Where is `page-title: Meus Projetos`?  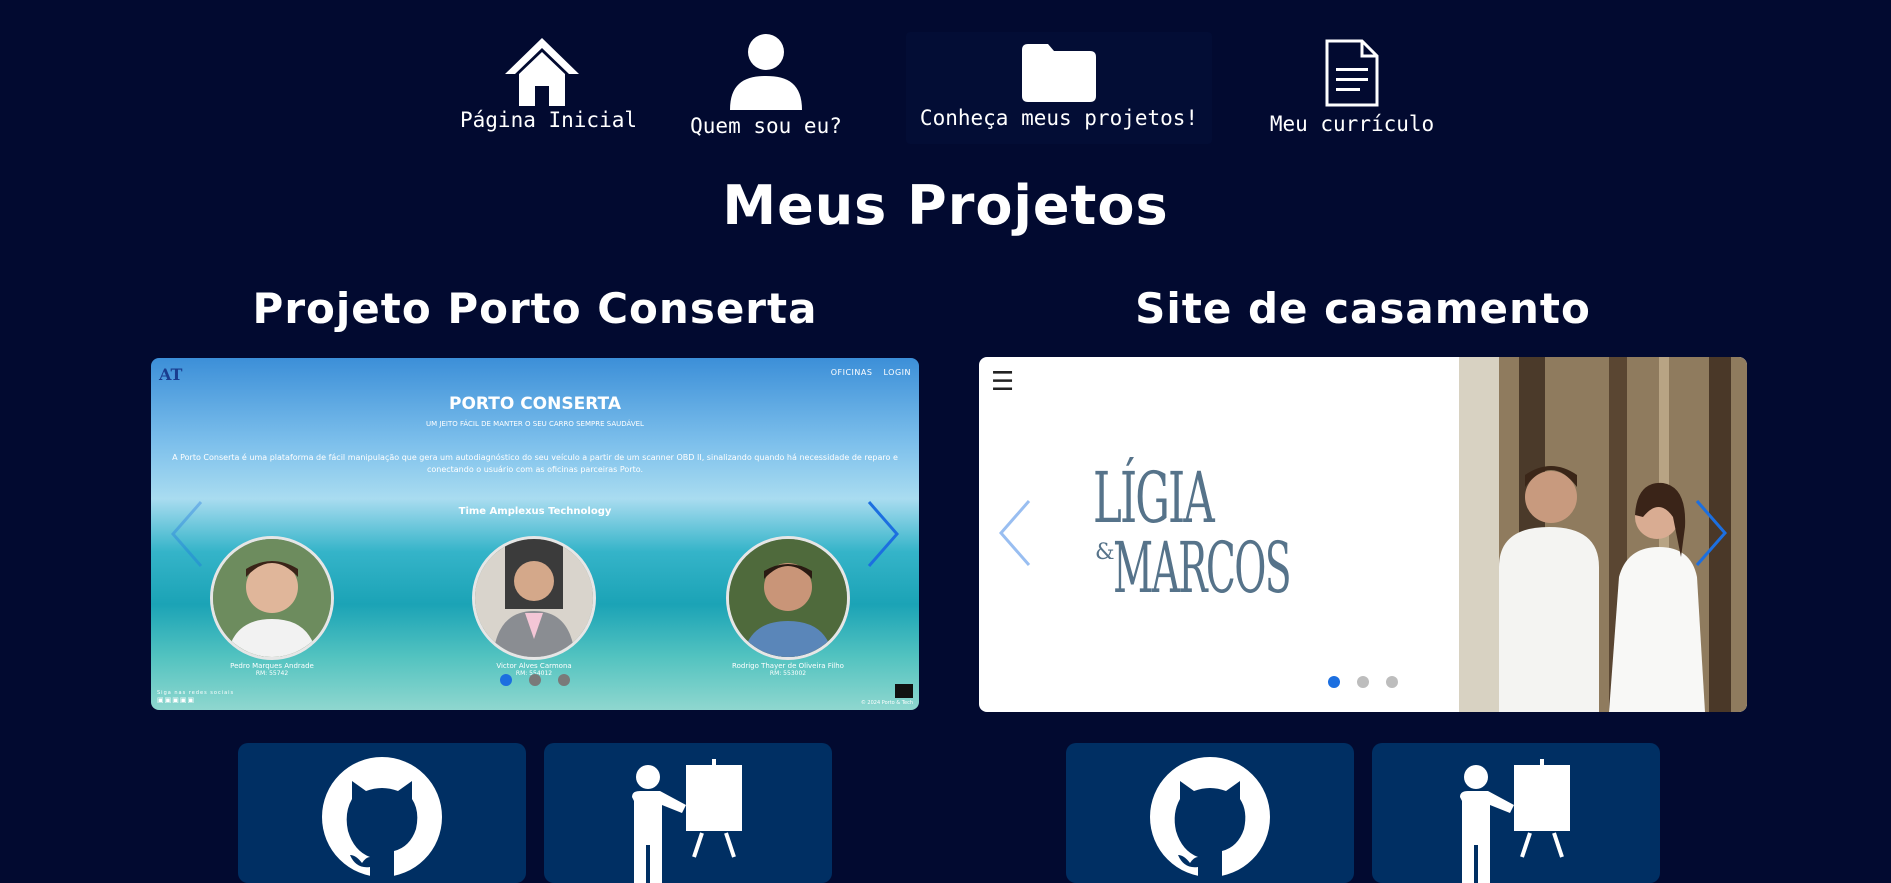
page-title: Meus Projetos is located at coordinates (945, 205).